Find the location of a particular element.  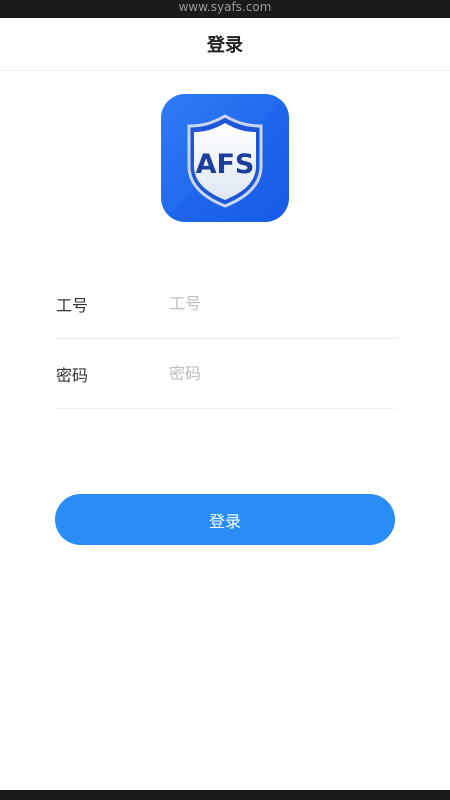

shield-icon: AFS is located at coordinates (225, 158).